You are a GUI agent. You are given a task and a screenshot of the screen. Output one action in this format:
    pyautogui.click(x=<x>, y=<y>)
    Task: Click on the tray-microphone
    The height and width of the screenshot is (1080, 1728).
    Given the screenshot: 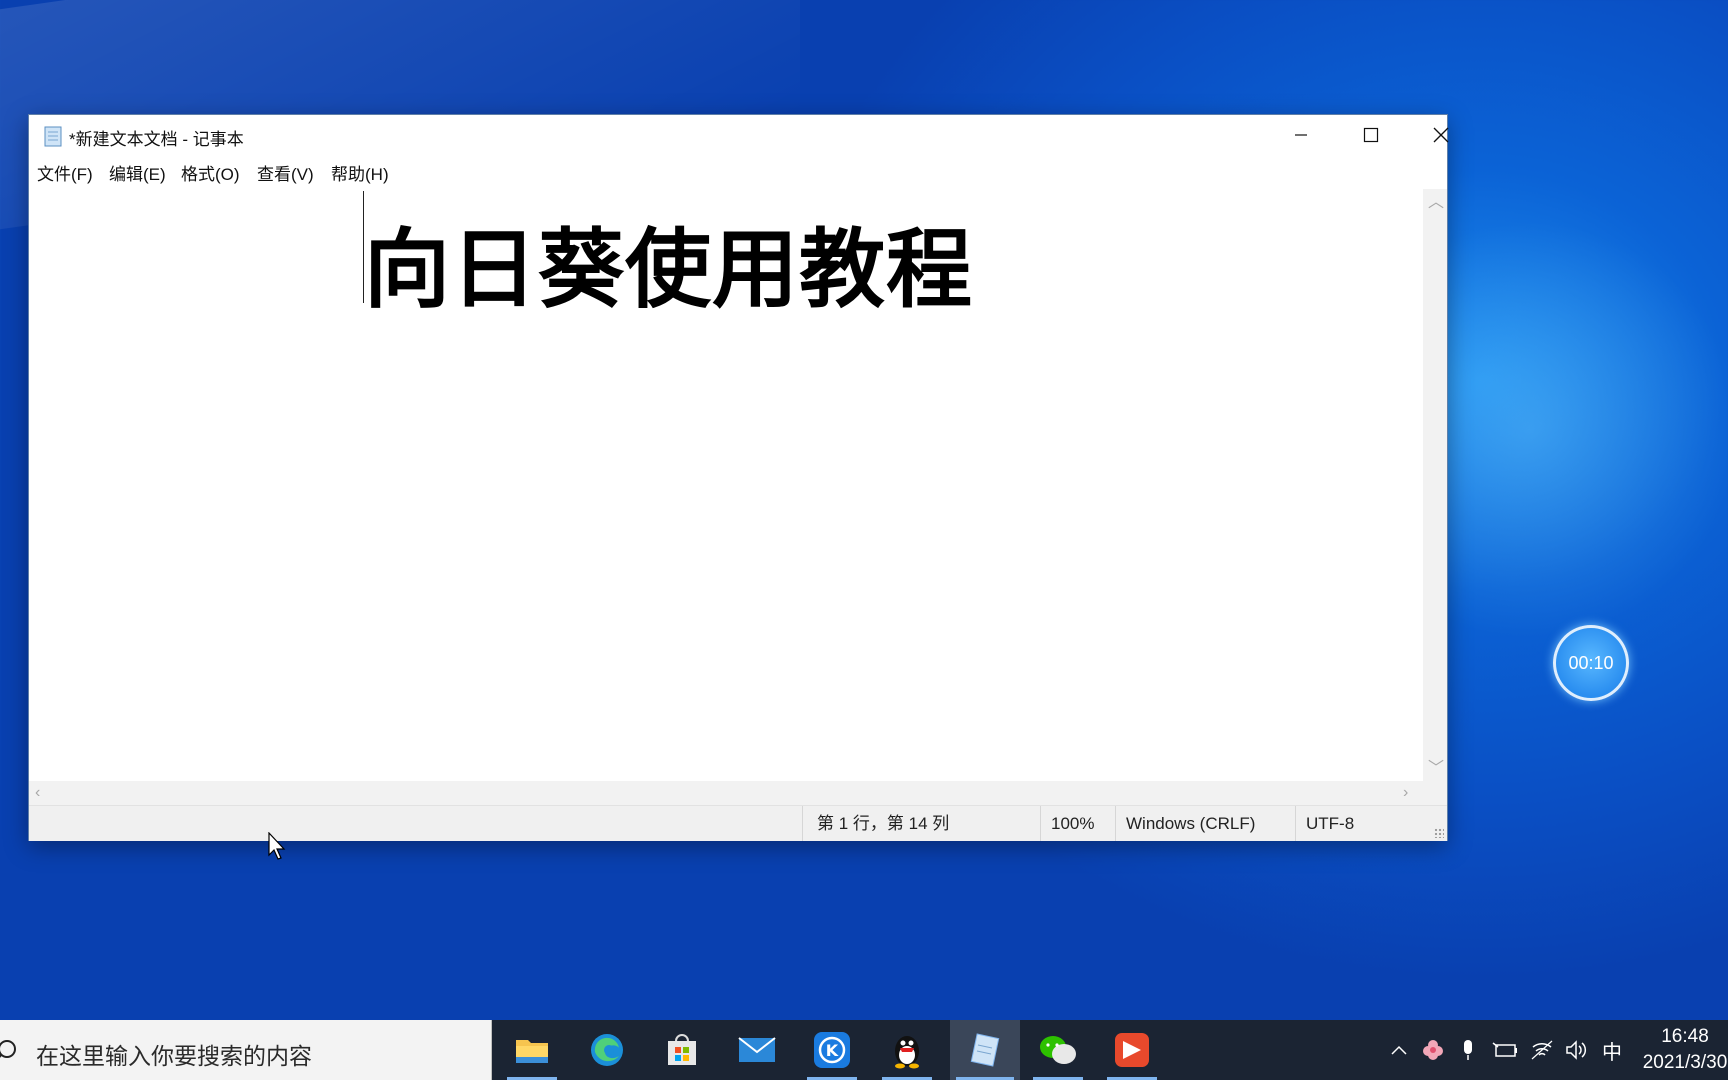 What is the action you would take?
    pyautogui.click(x=1468, y=1050)
    